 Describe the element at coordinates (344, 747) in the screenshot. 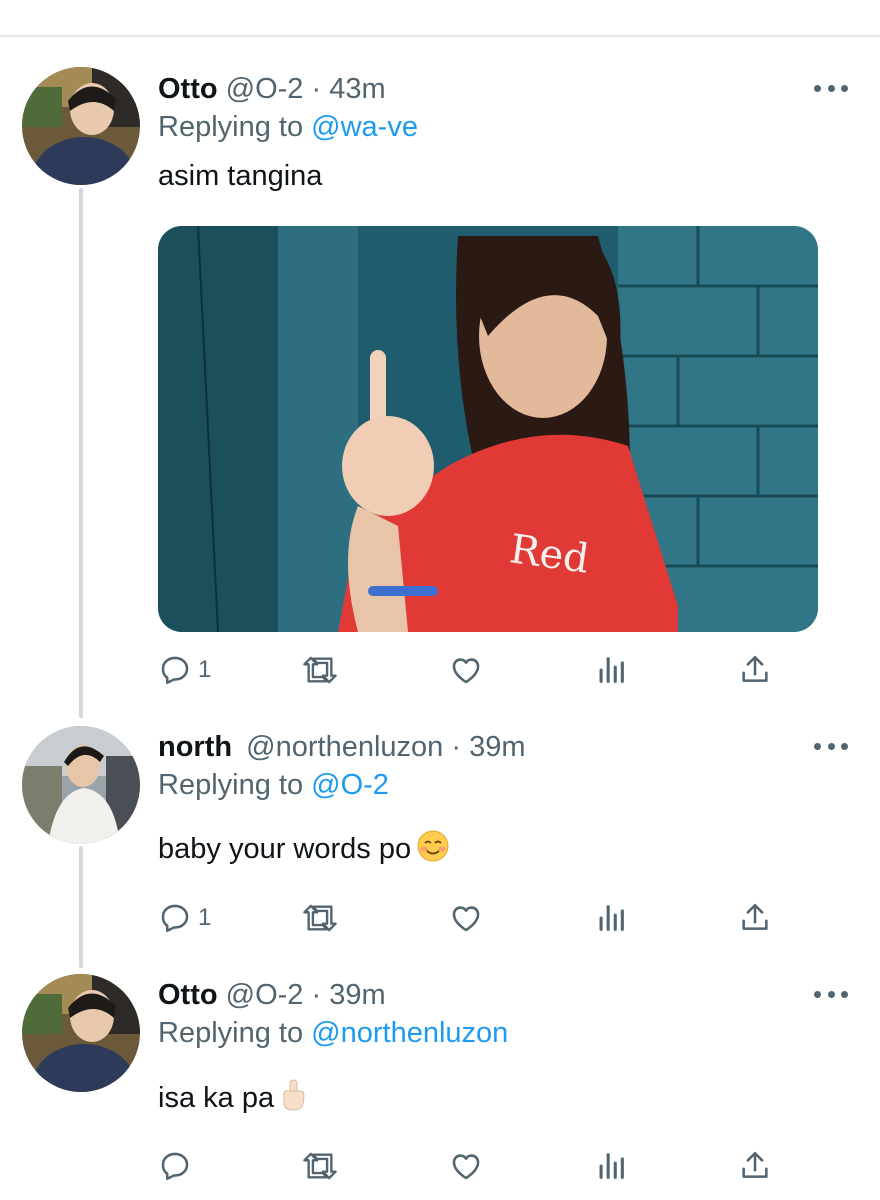

I see `user-handle: @northenluzon` at that location.